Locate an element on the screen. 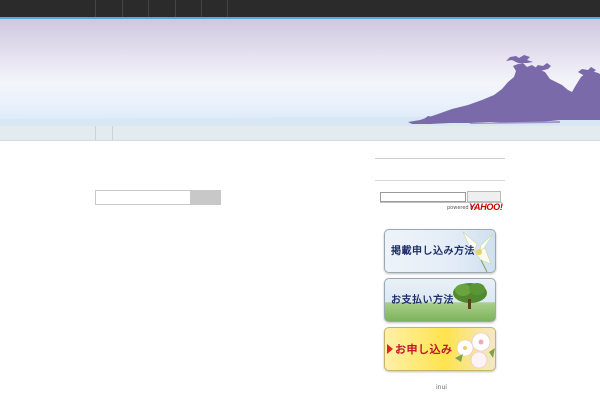 The image size is (600, 400). top-nav-bar is located at coordinates (300, 8).